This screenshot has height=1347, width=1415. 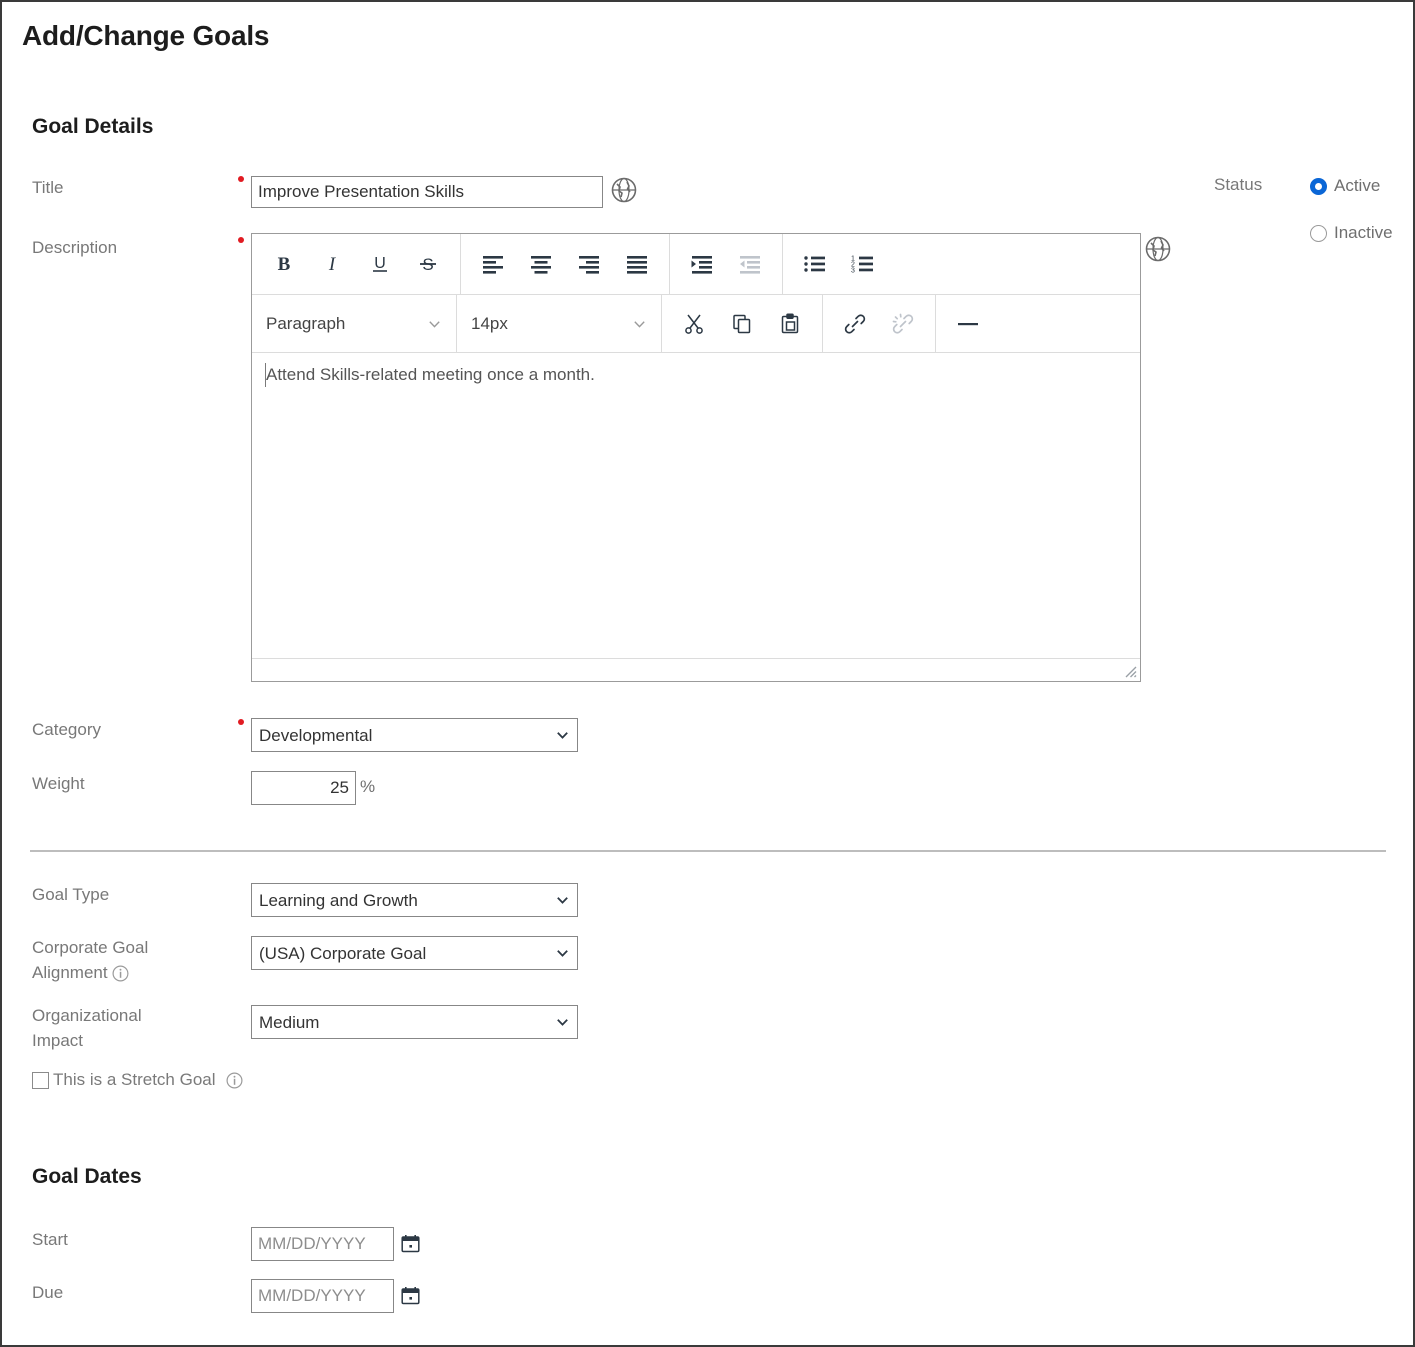 I want to click on weight-percent-suffix: %, so click(x=368, y=786).